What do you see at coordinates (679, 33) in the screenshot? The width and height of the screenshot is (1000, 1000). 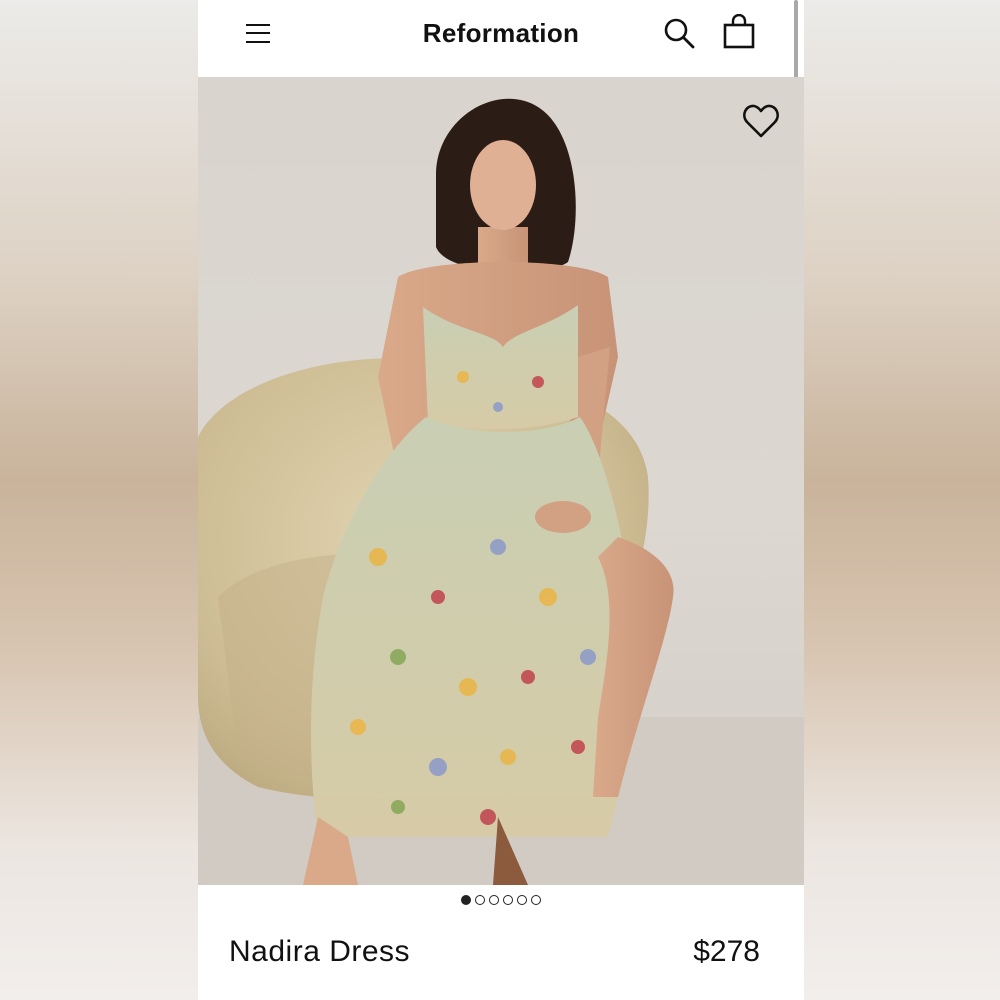 I see `search-icon` at bounding box center [679, 33].